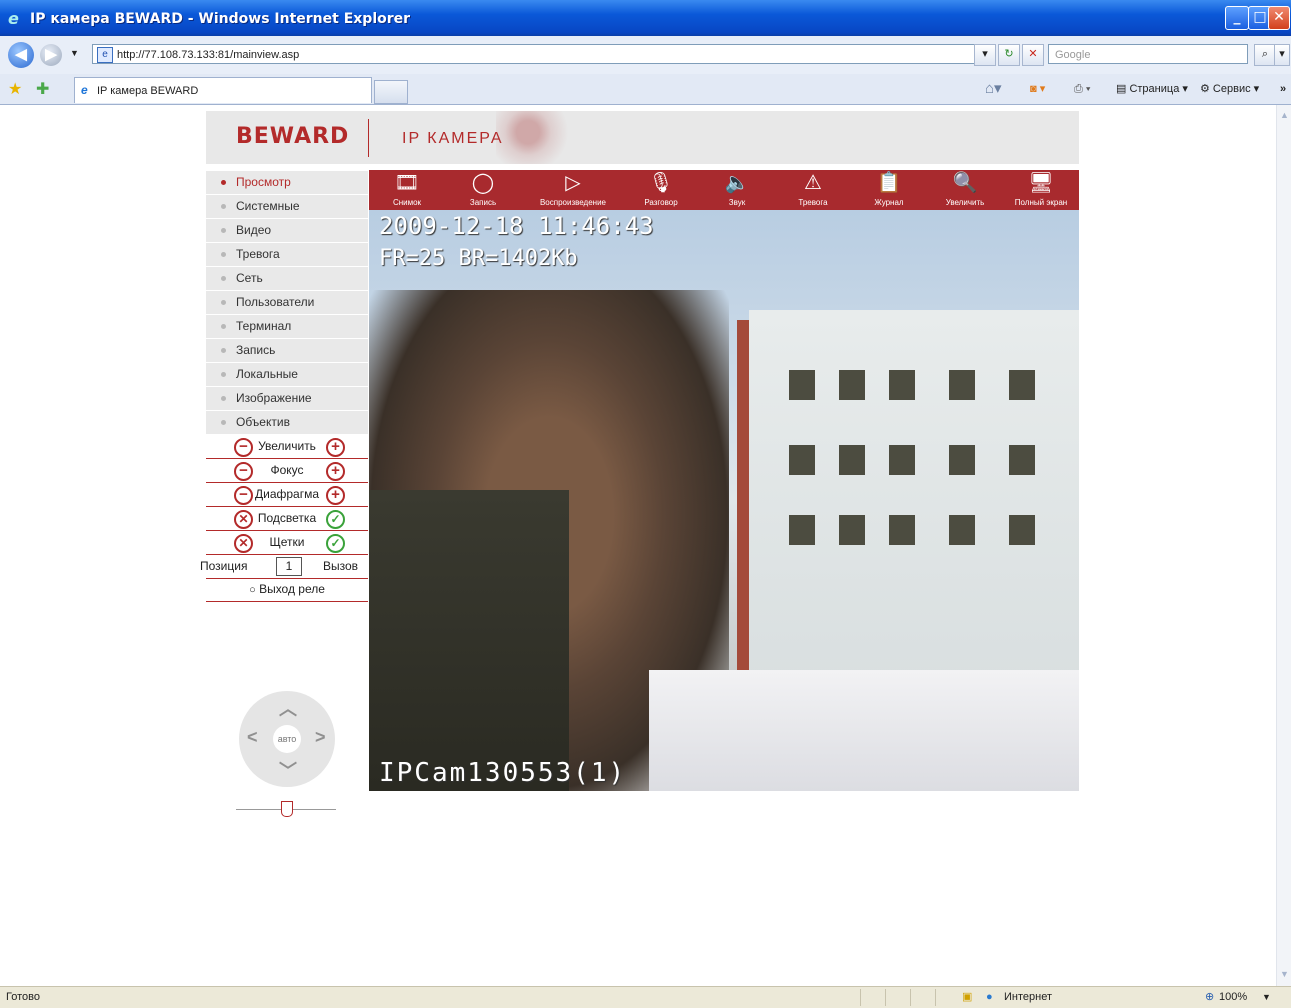  What do you see at coordinates (1284, 974) in the screenshot?
I see `scroll-down-icon: ▼` at bounding box center [1284, 974].